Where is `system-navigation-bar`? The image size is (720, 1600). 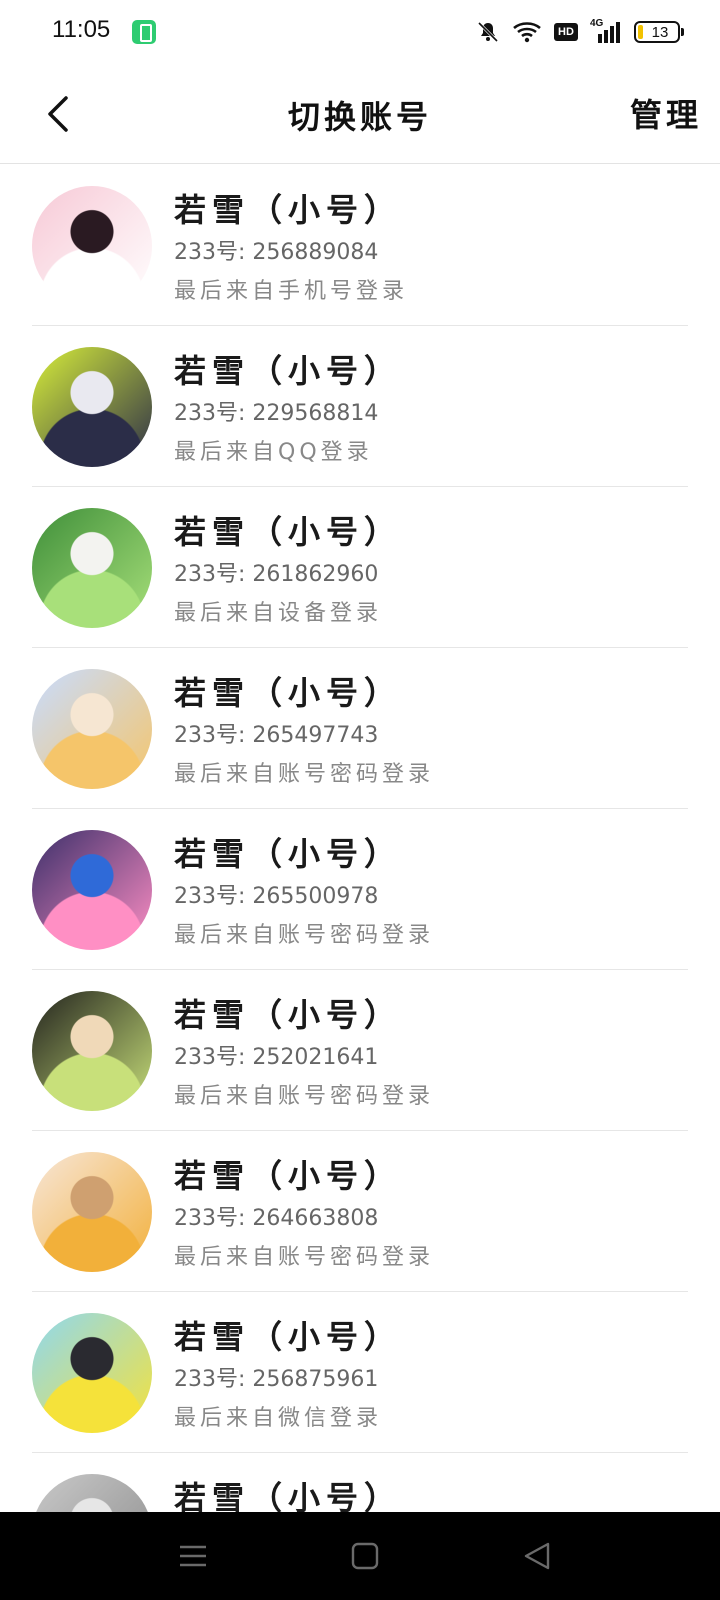 system-navigation-bar is located at coordinates (360, 1556).